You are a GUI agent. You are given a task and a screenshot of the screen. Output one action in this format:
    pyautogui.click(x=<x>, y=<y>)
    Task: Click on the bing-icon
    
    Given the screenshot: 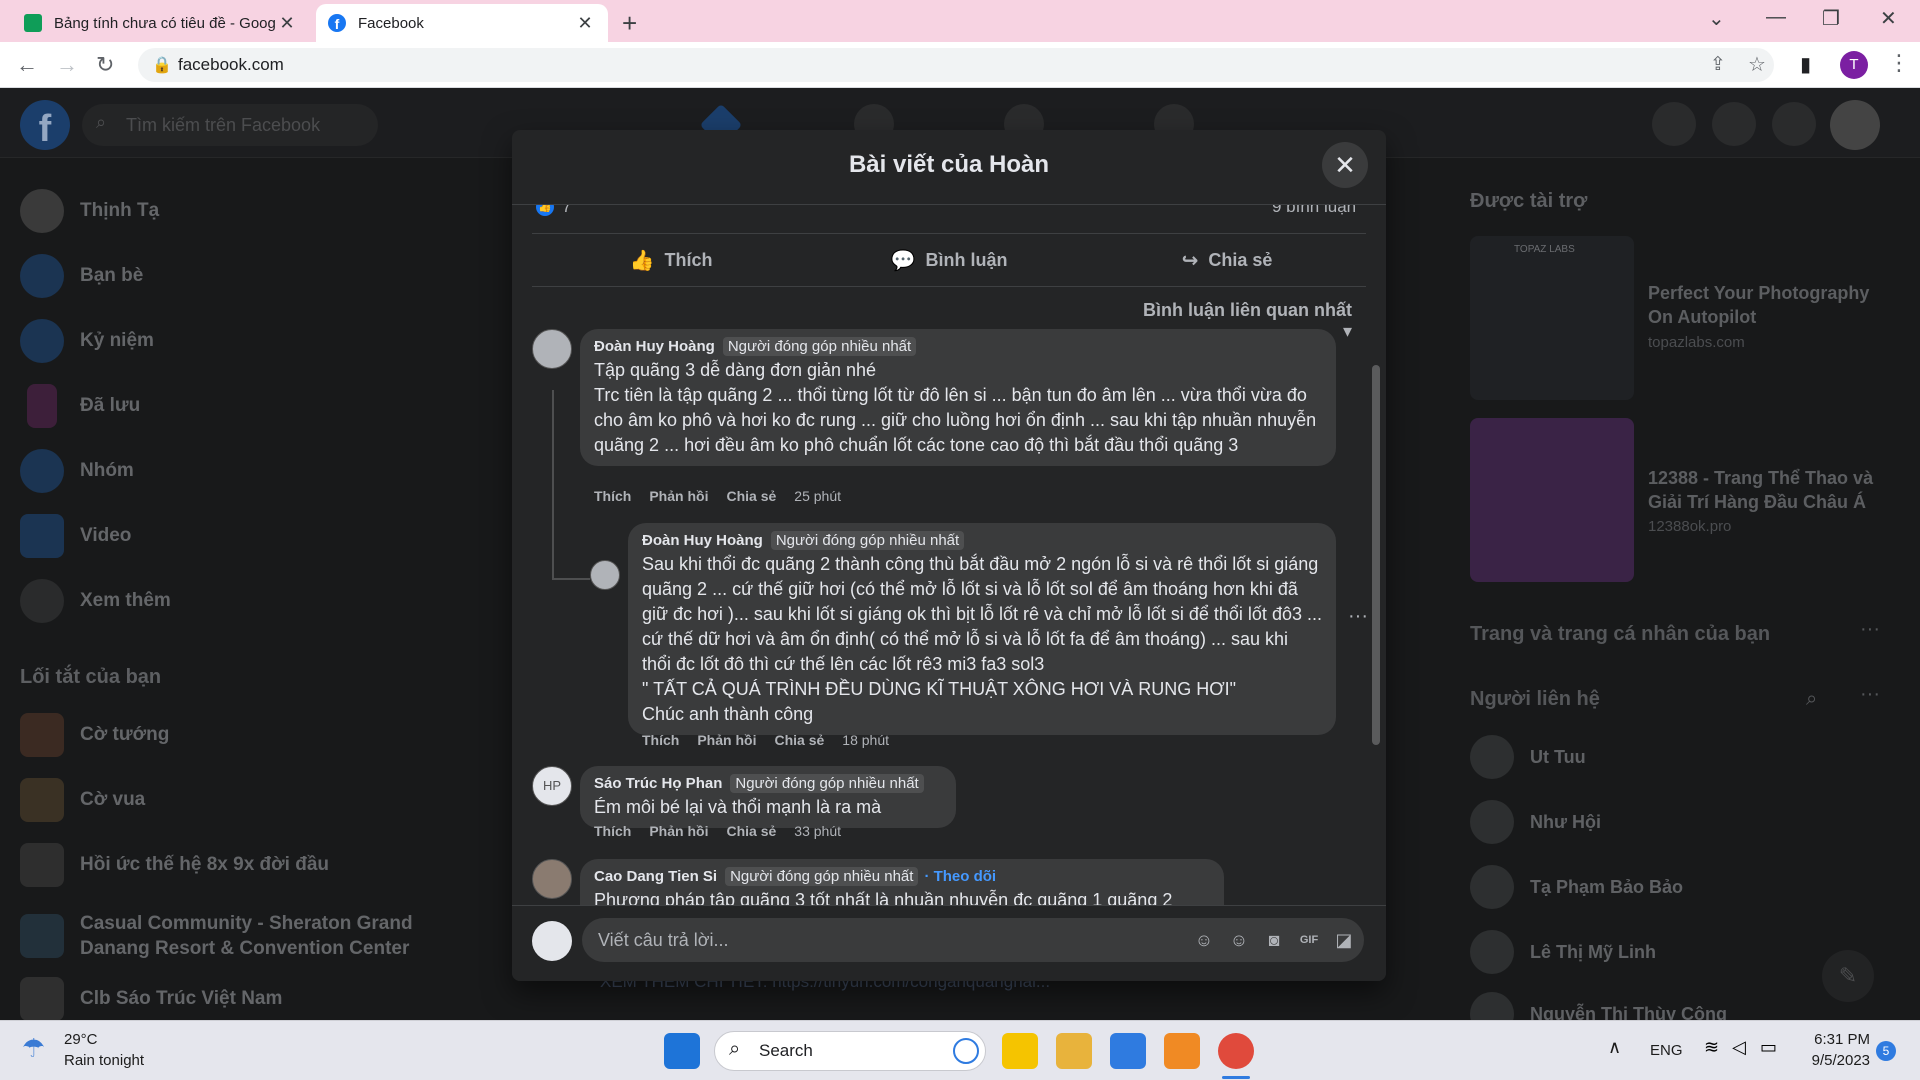 What is the action you would take?
    pyautogui.click(x=966, y=1051)
    